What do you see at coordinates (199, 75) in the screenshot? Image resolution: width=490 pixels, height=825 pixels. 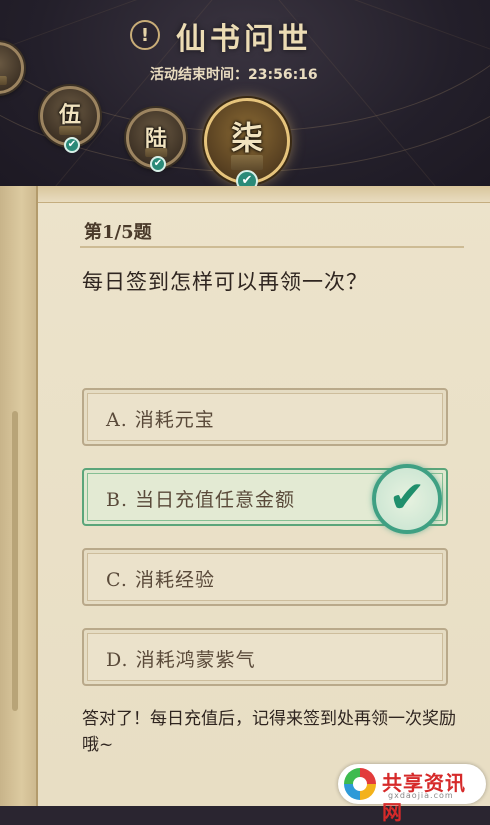 I see `timer-label: 活动结束时间：` at bounding box center [199, 75].